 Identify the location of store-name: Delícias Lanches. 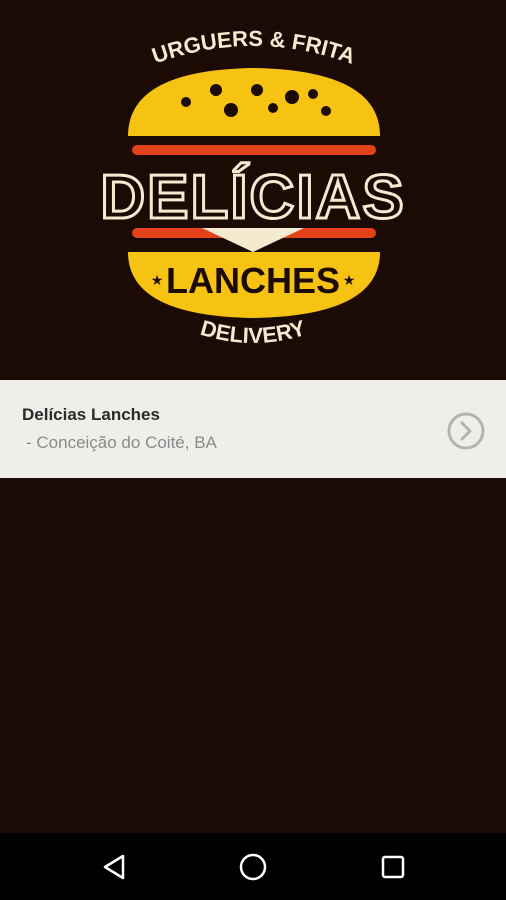
(91, 414).